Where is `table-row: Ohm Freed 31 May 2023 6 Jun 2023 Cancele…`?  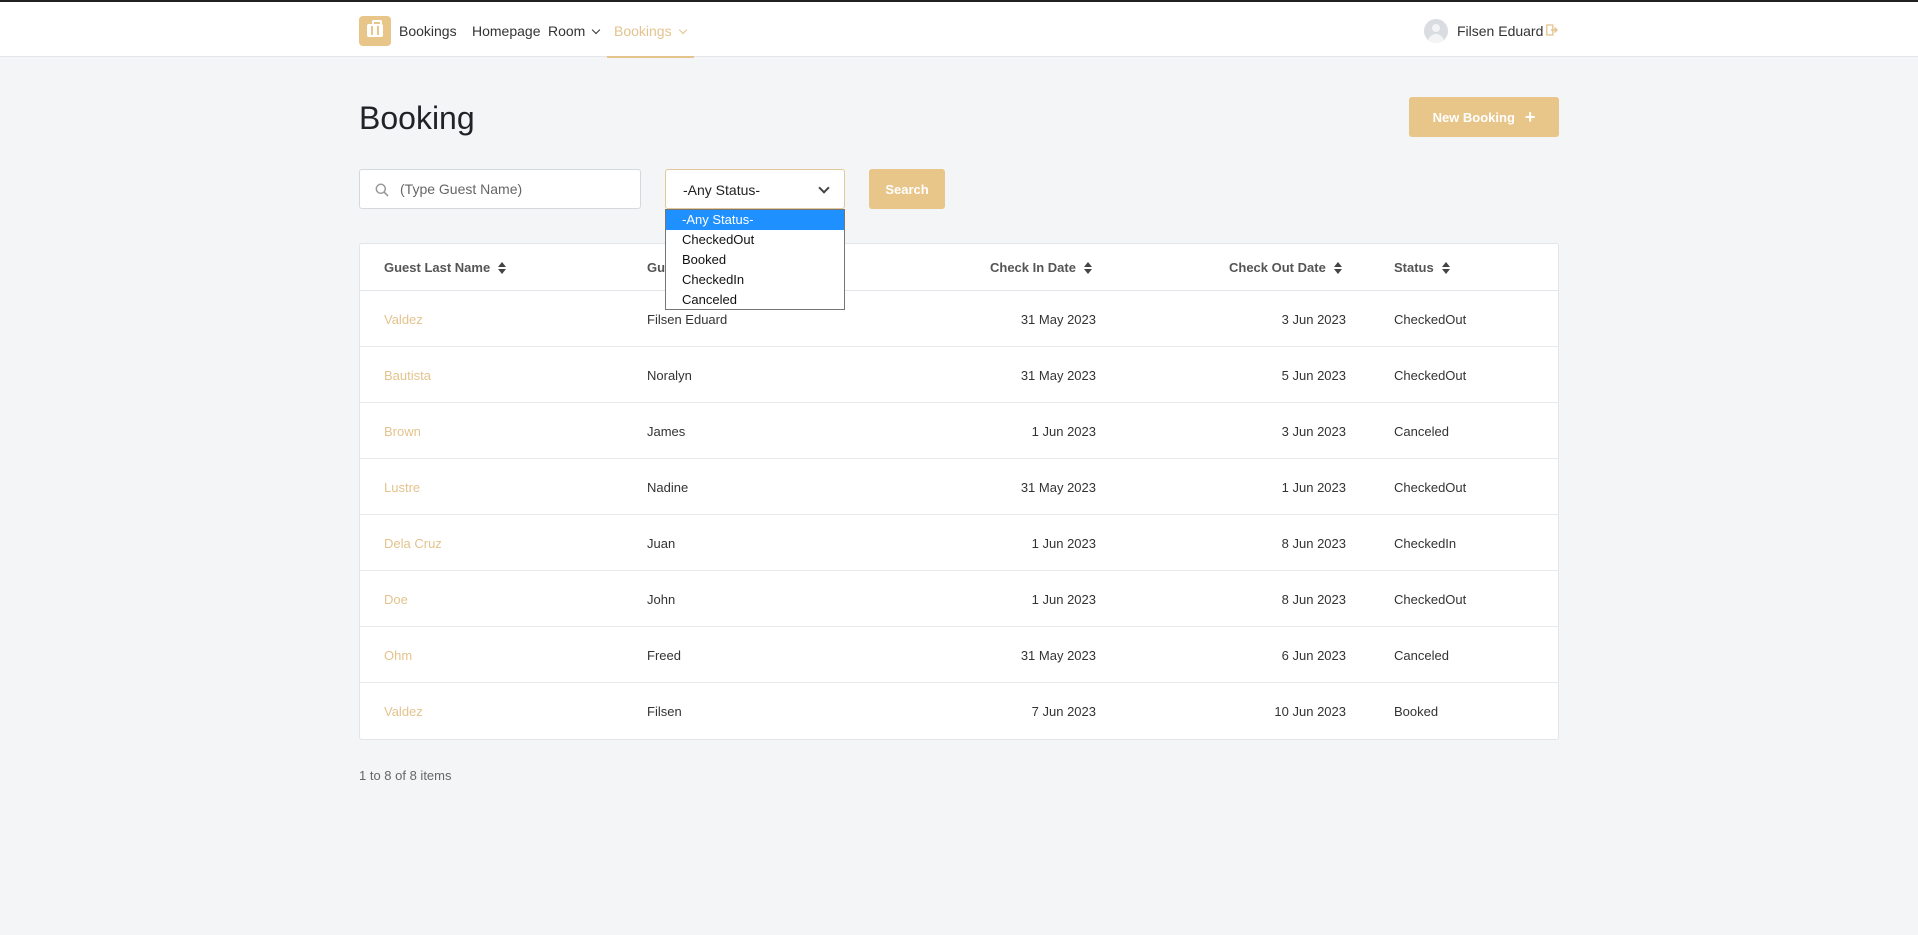 table-row: Ohm Freed 31 May 2023 6 Jun 2023 Cancele… is located at coordinates (959, 655).